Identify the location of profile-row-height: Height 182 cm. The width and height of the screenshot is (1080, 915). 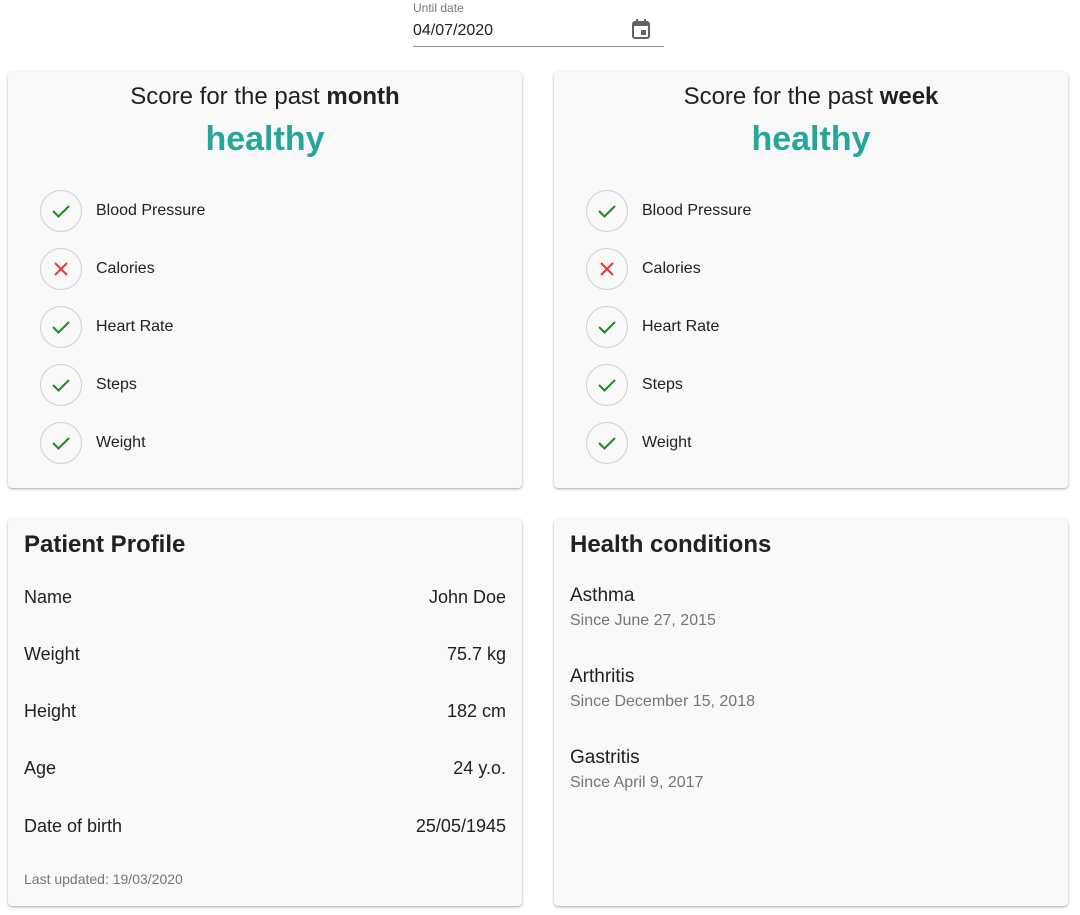
(265, 711).